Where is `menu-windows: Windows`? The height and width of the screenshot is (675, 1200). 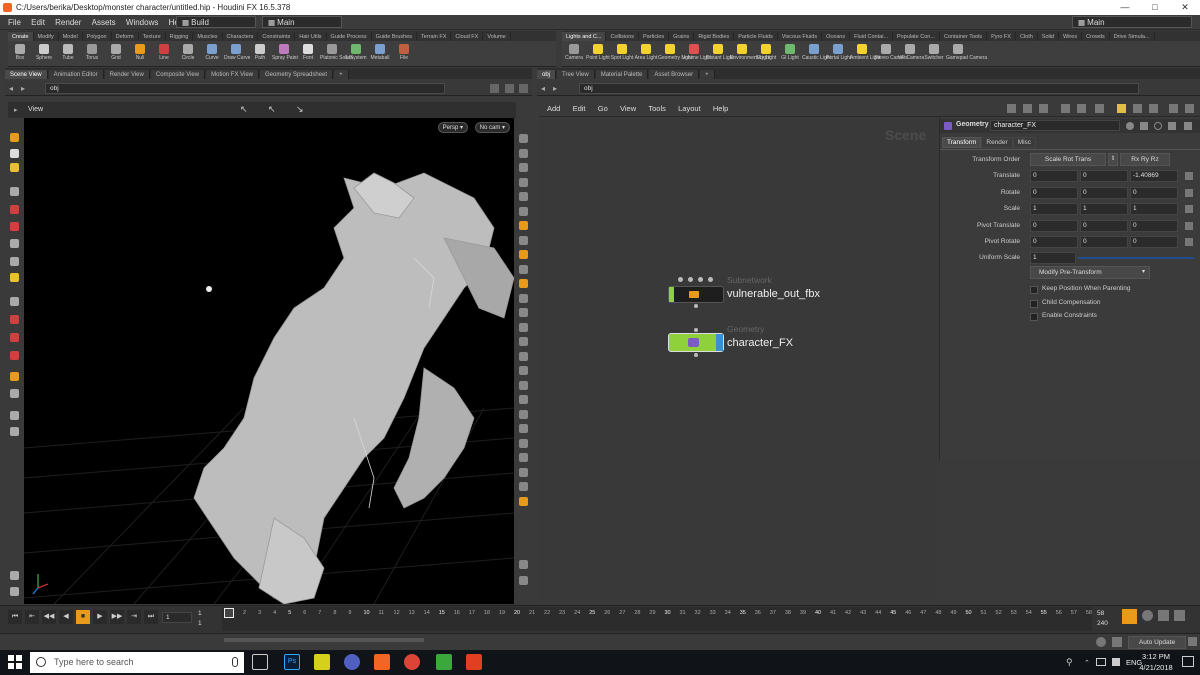 menu-windows: Windows is located at coordinates (142, 22).